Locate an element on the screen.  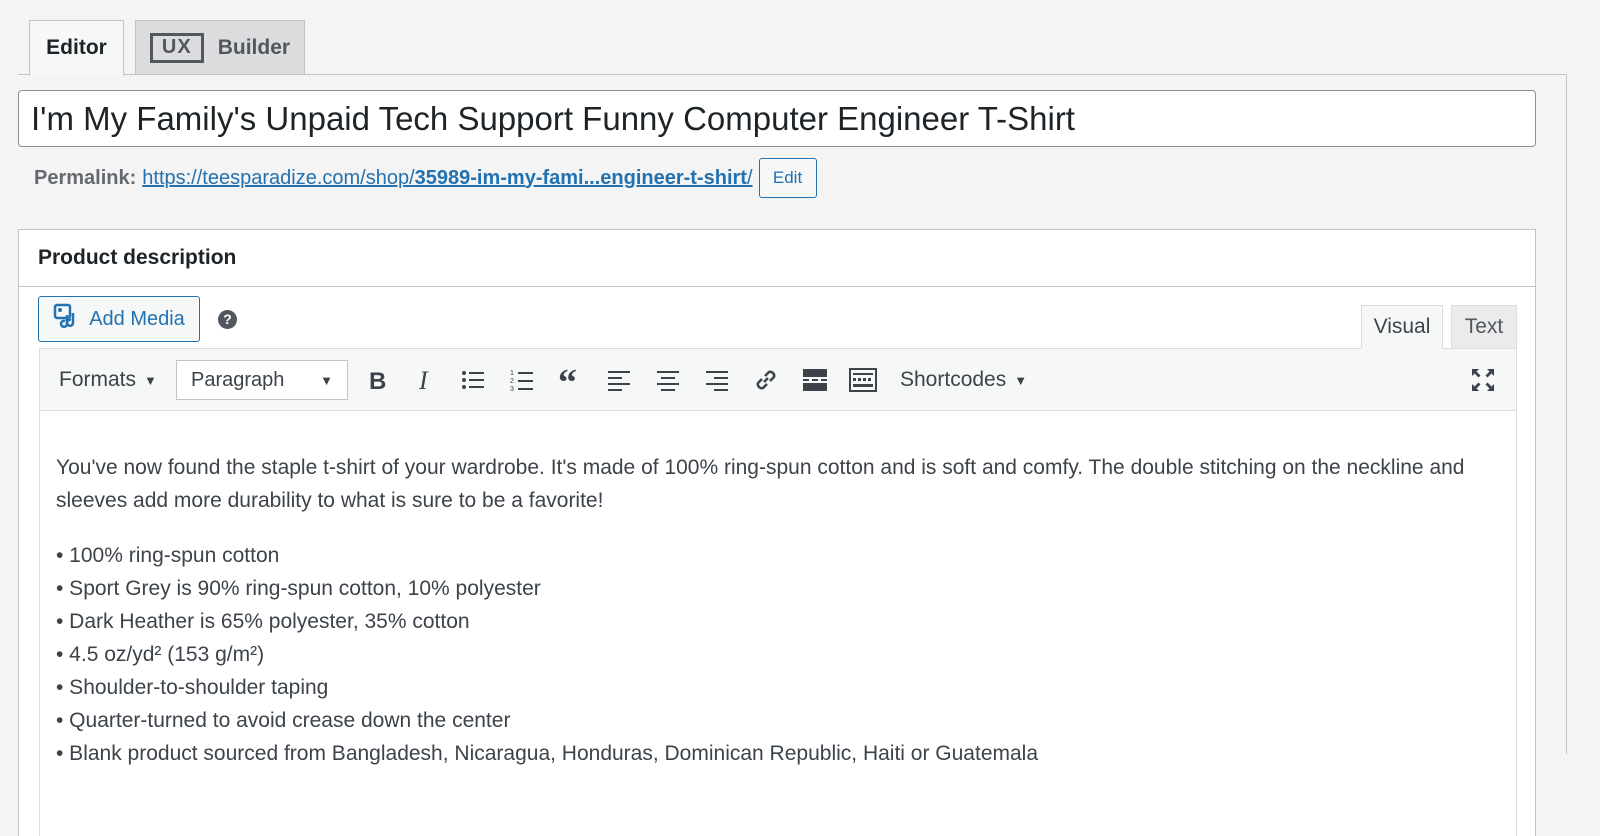
blockquote-button: “ is located at coordinates (571, 380).